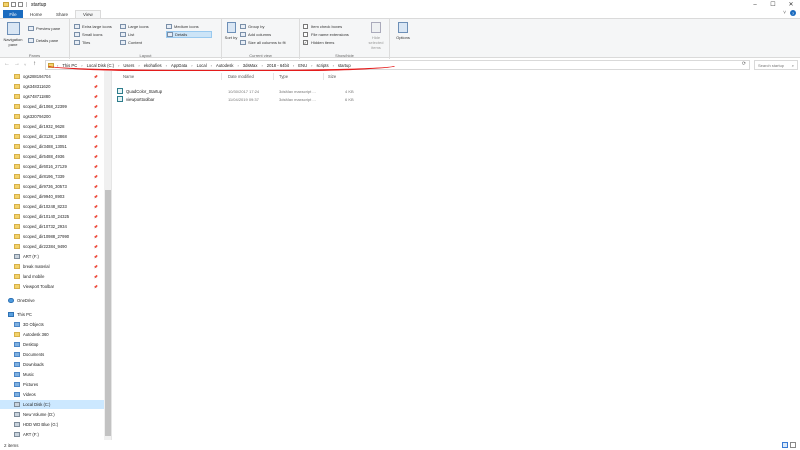 The width and height of the screenshot is (800, 450). I want to click on nav-item-art-f: ART (F:) 📌, so click(52, 256).